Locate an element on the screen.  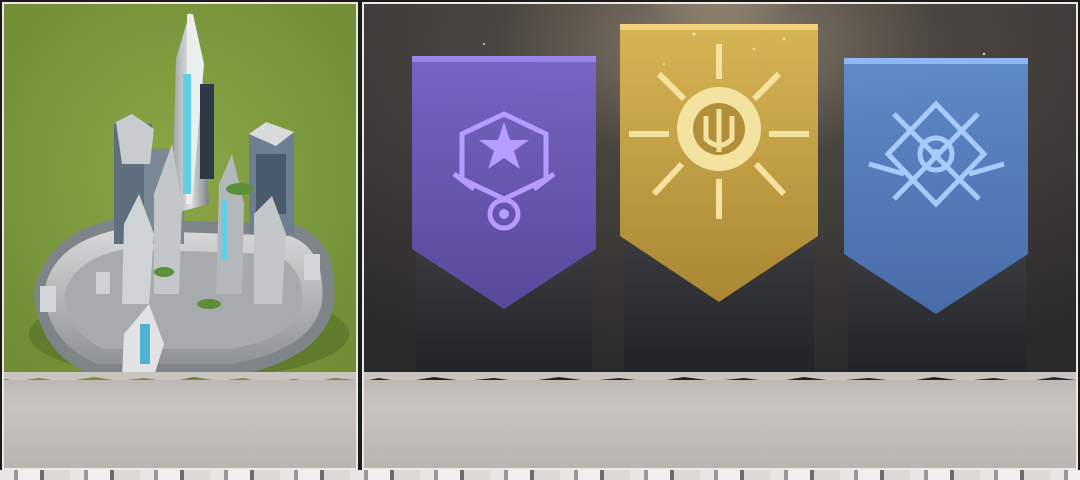
banners-caption-area is located at coordinates (720, 424).